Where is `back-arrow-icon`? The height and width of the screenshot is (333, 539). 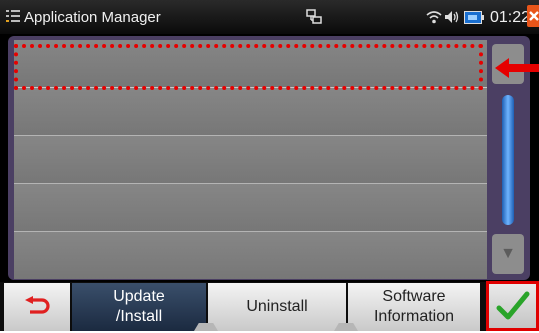 back-arrow-icon is located at coordinates (37, 305).